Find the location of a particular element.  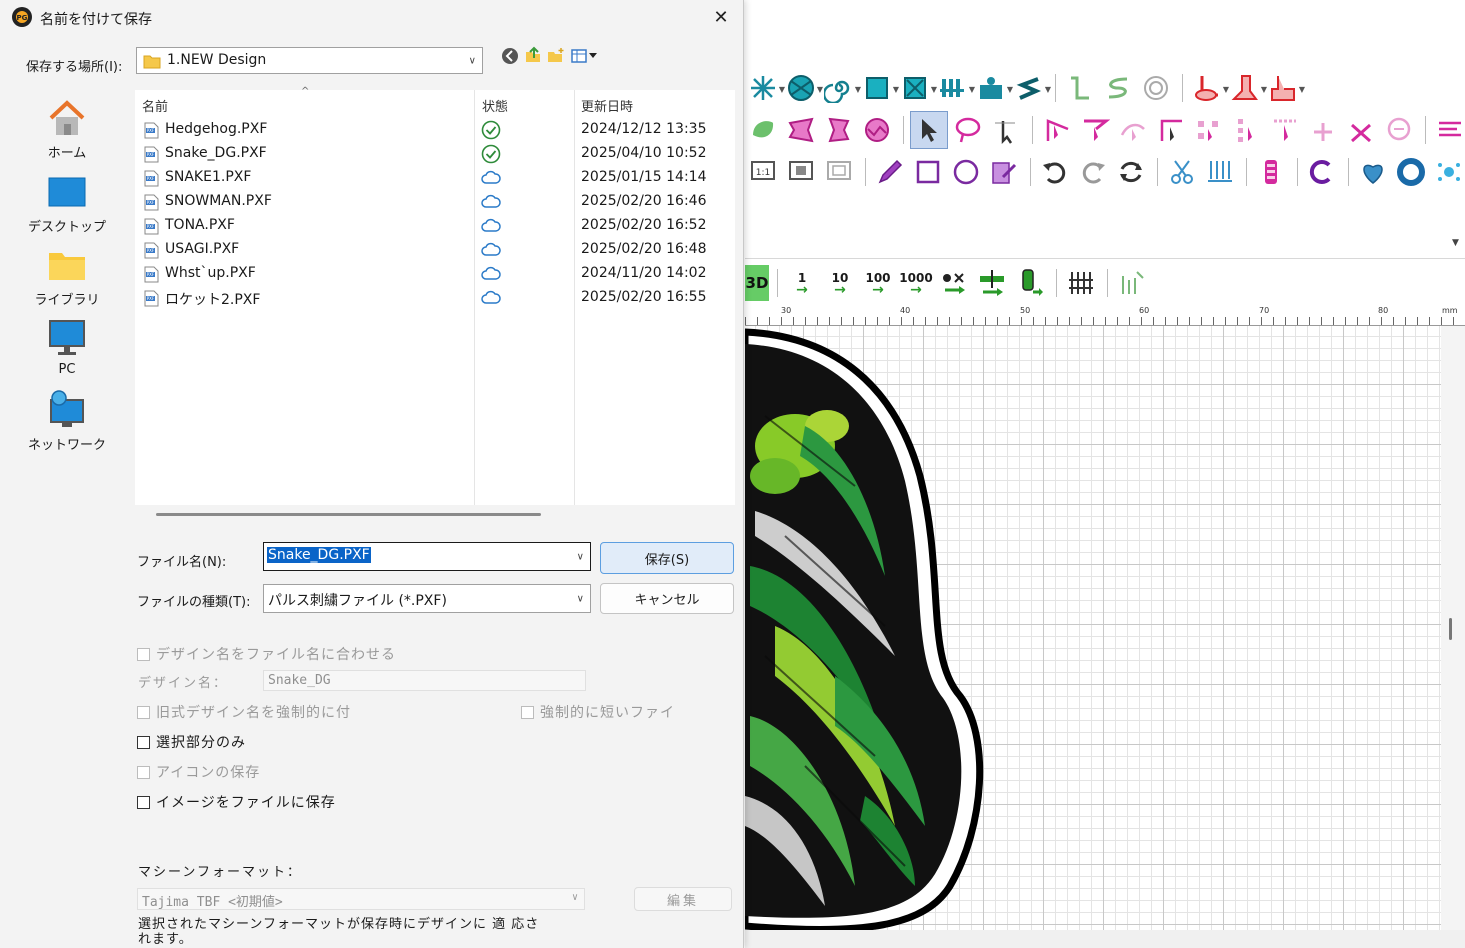

chip-fill-icon: ▼ is located at coordinates (879, 88).